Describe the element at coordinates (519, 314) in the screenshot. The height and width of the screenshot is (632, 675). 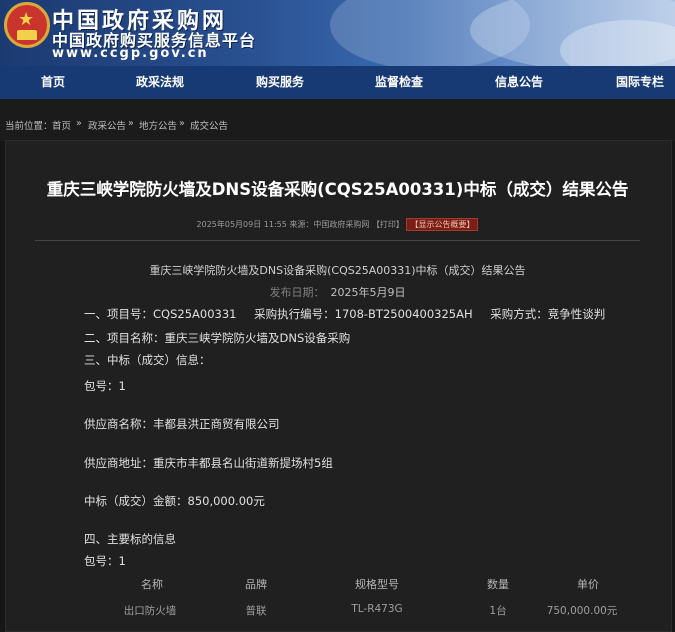
I see `method-label: 采购方式：` at that location.